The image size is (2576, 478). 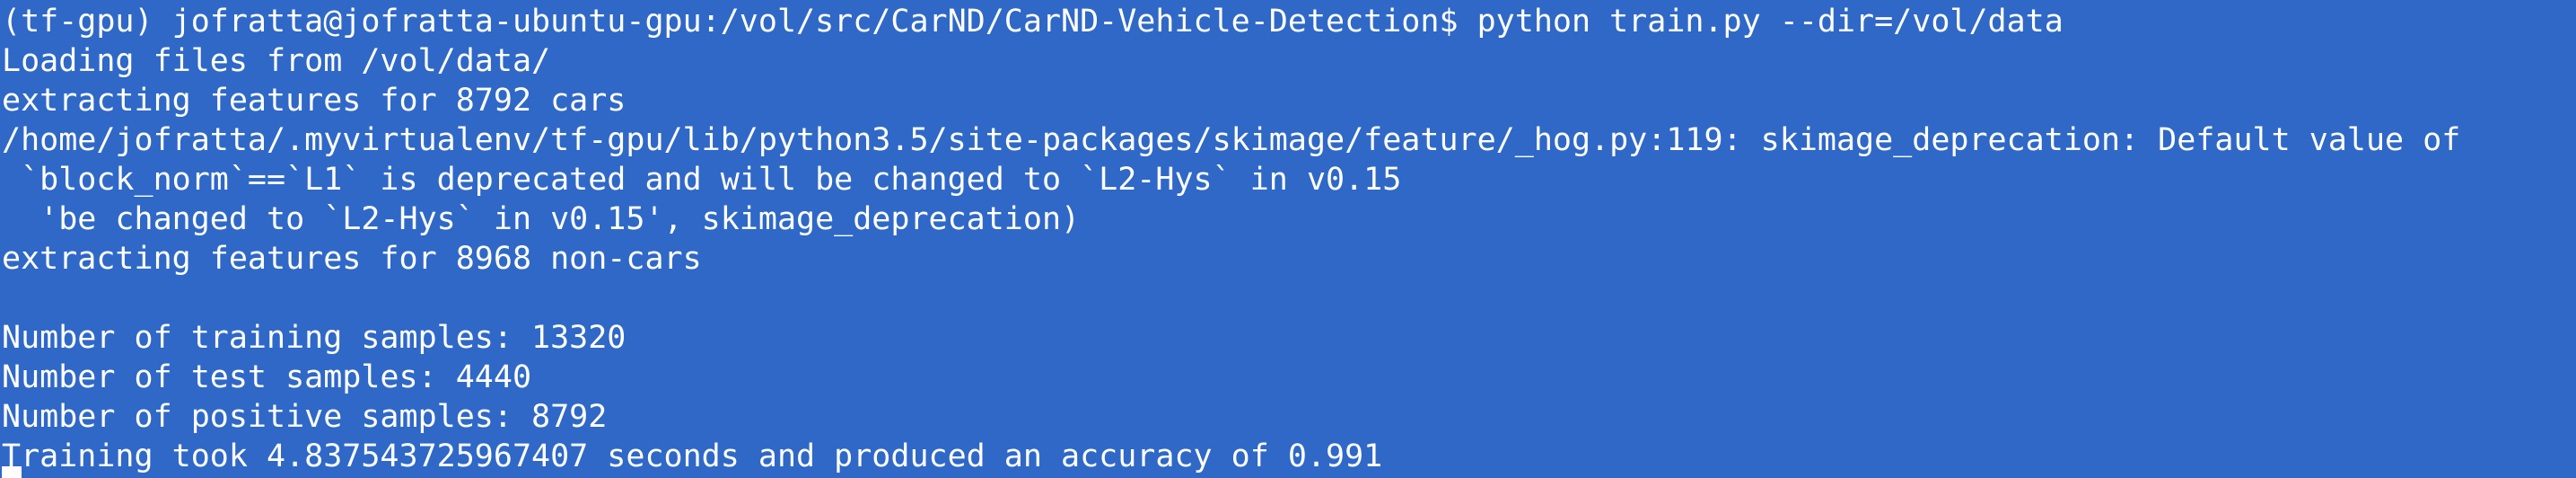 What do you see at coordinates (267, 377) in the screenshot?
I see `output-line: Number of test samples: 4440` at bounding box center [267, 377].